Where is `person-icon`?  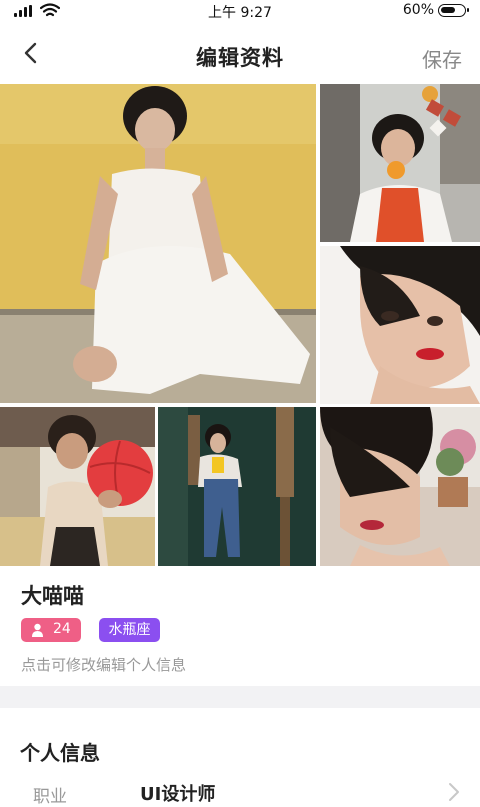 person-icon is located at coordinates (37, 630).